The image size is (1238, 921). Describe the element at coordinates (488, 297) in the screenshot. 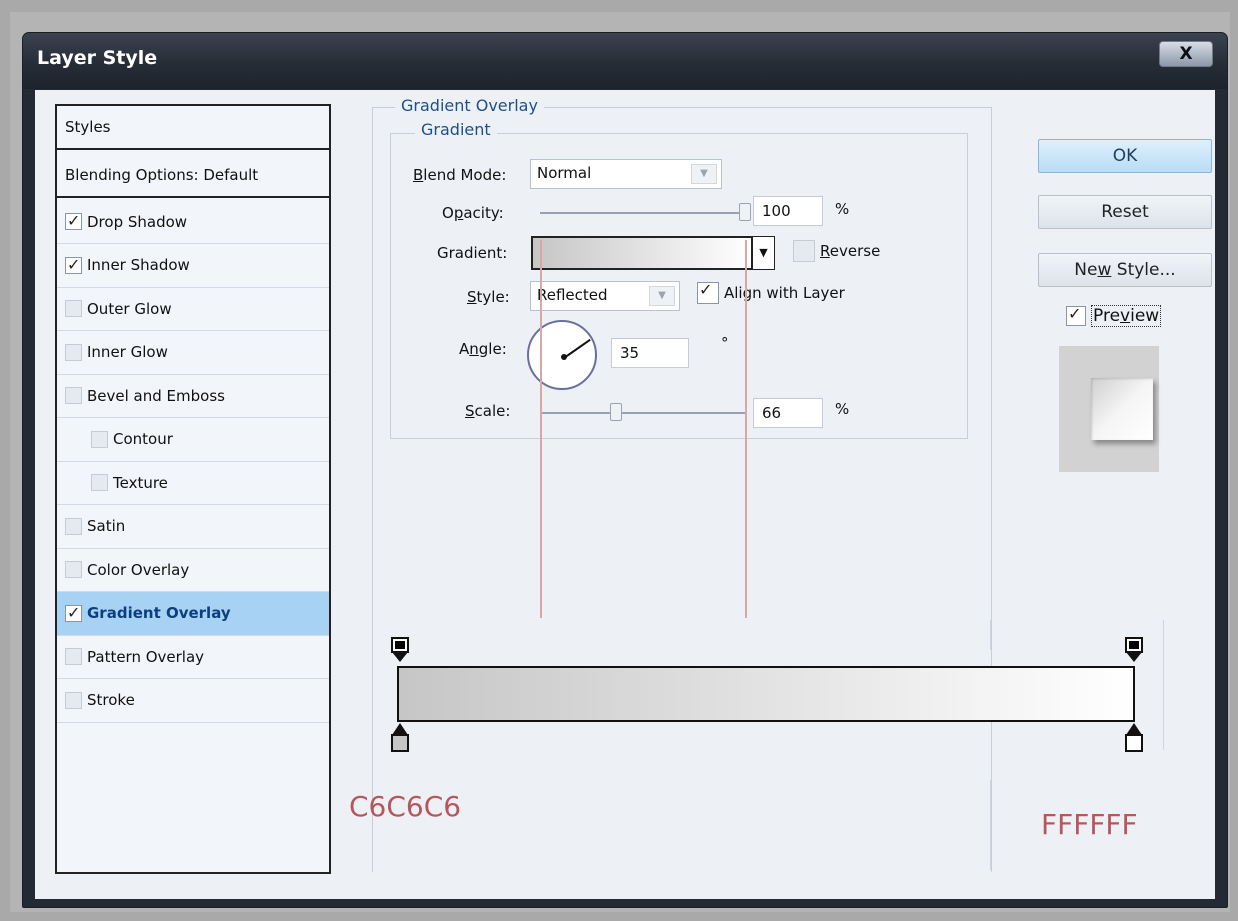

I see `style-label: Style:` at that location.